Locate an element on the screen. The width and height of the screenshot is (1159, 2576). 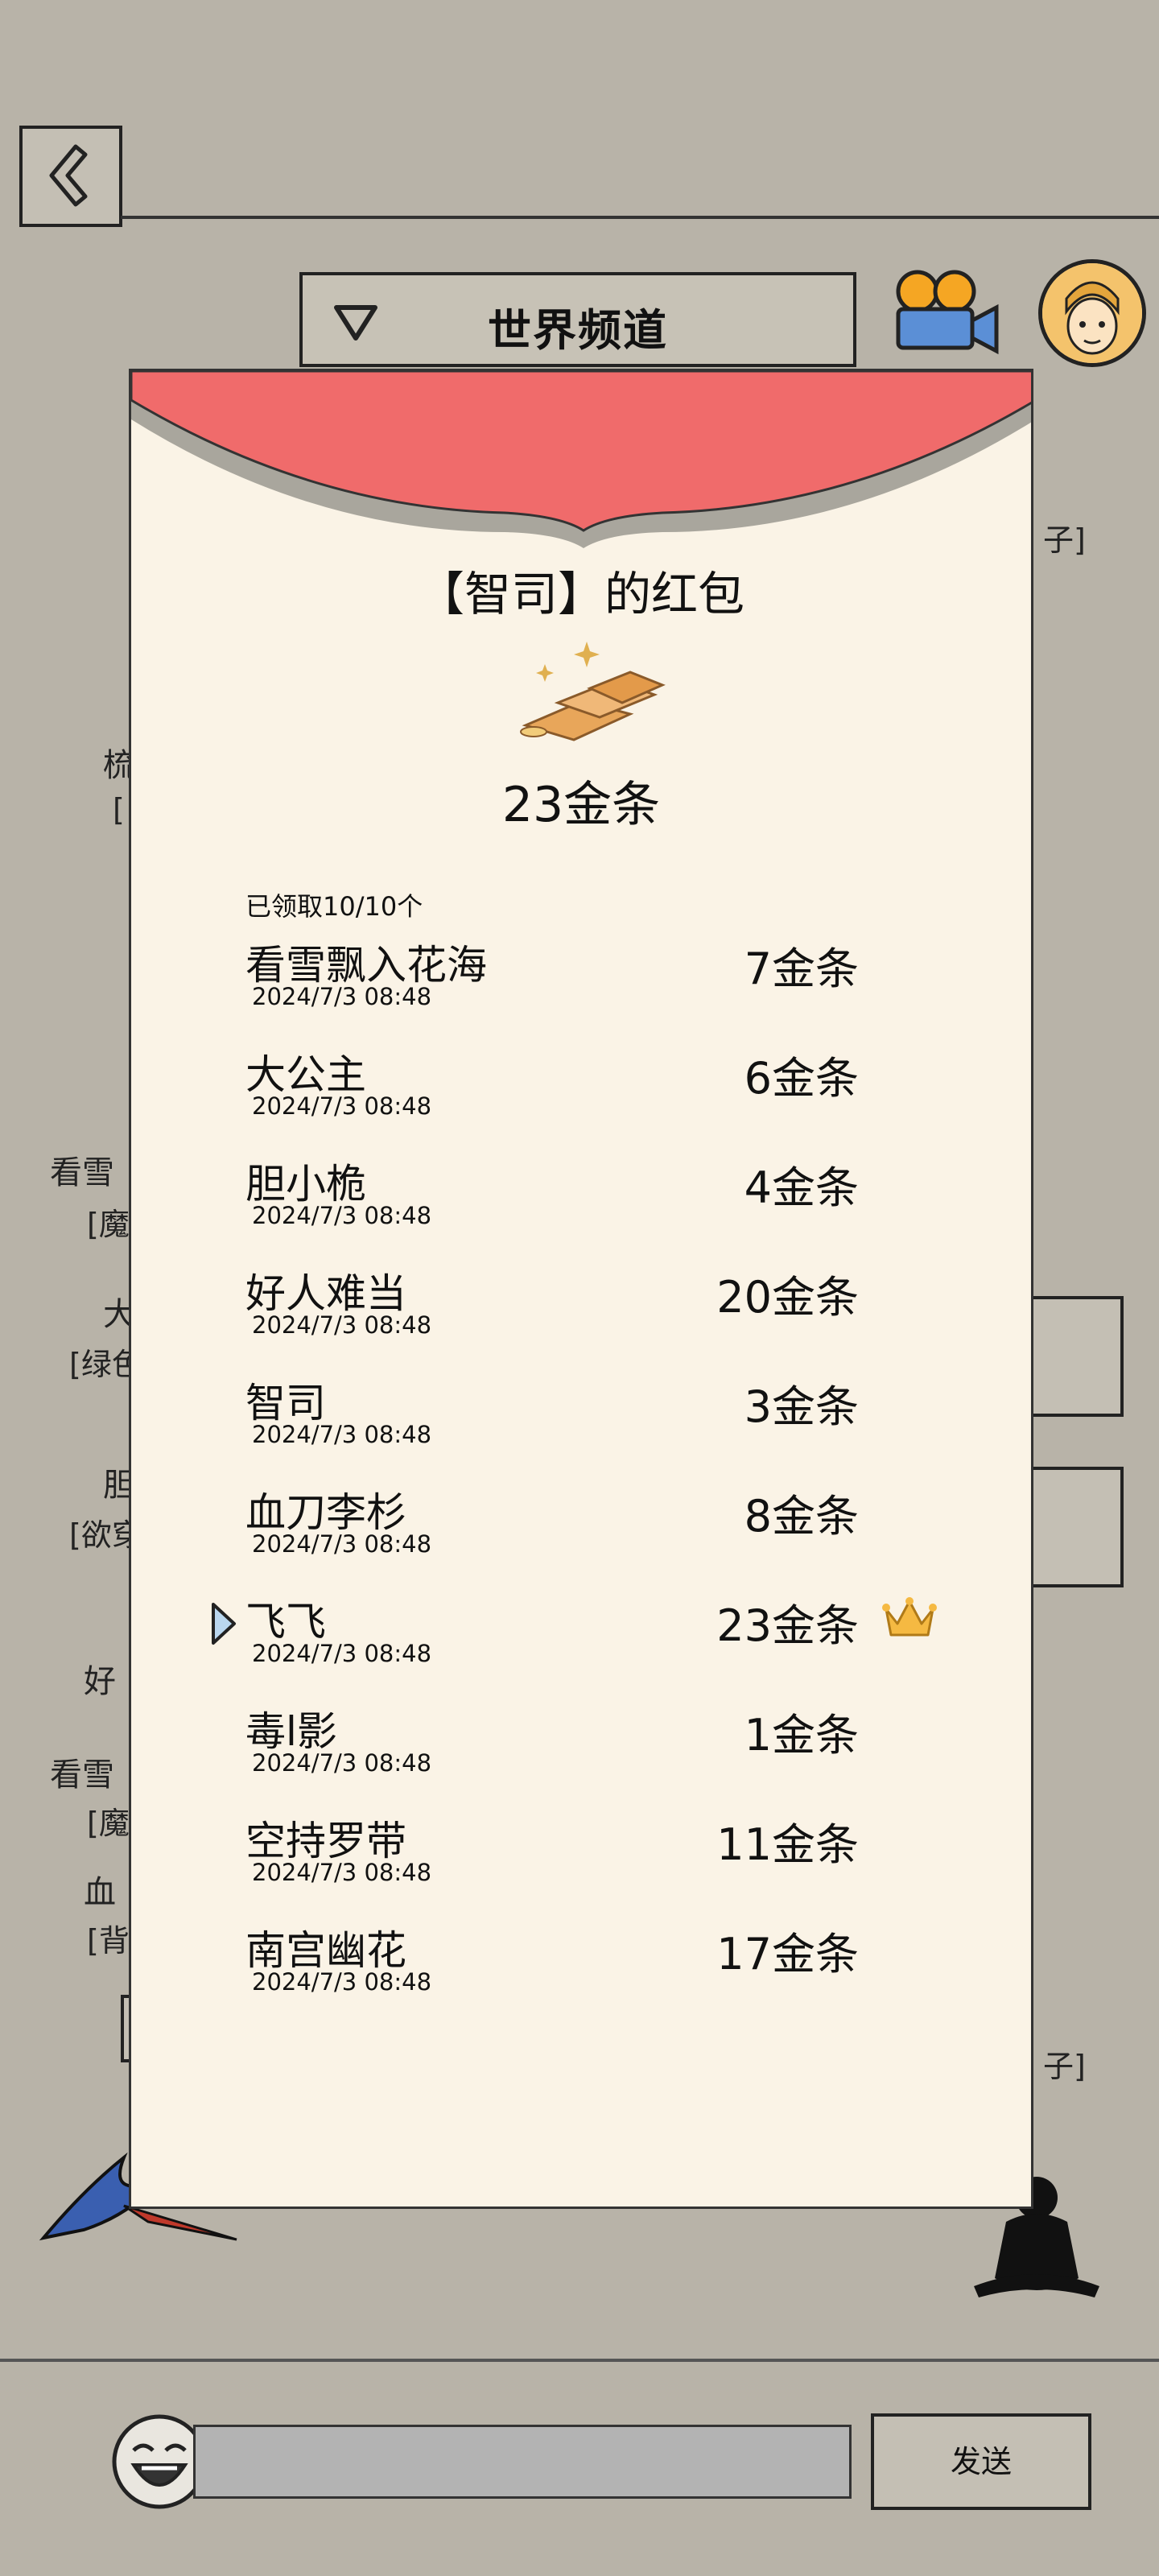
claim-row: 好人难当 2024/7/3 08:48 20金条 is located at coordinates (581, 1316).